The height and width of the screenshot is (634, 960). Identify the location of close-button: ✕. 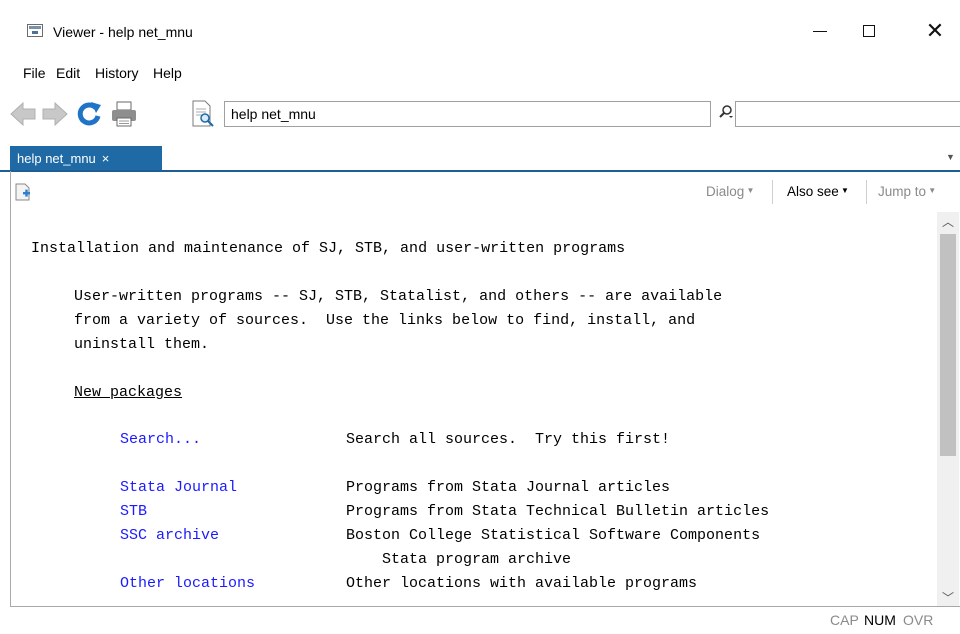
(935, 31).